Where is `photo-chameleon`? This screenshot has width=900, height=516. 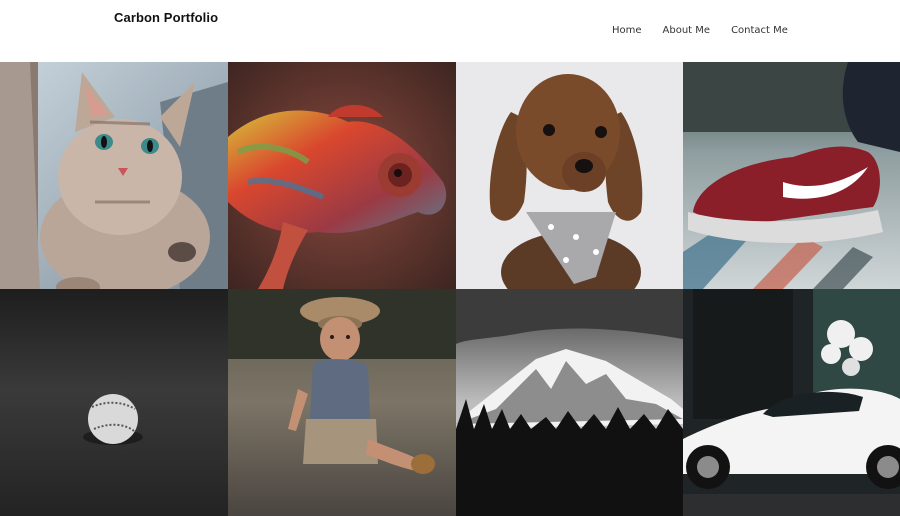
photo-chameleon is located at coordinates (342, 175).